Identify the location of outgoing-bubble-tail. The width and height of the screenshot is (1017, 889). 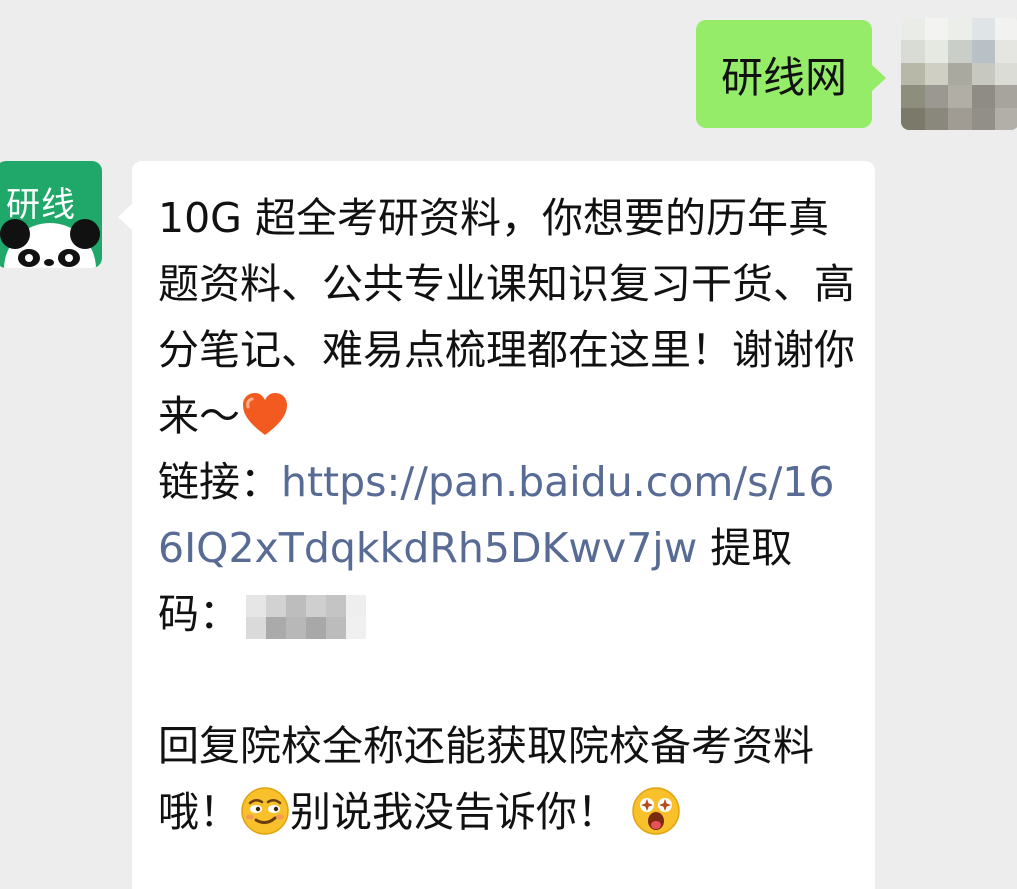
(878, 78).